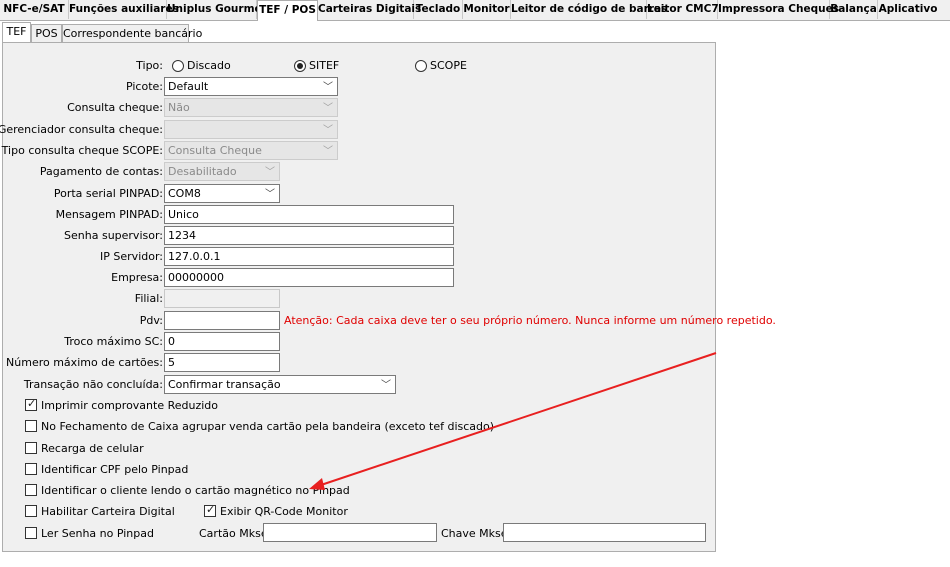 The height and width of the screenshot is (567, 950). Describe the element at coordinates (517, 419) in the screenshot. I see `arrow-shaft` at that location.